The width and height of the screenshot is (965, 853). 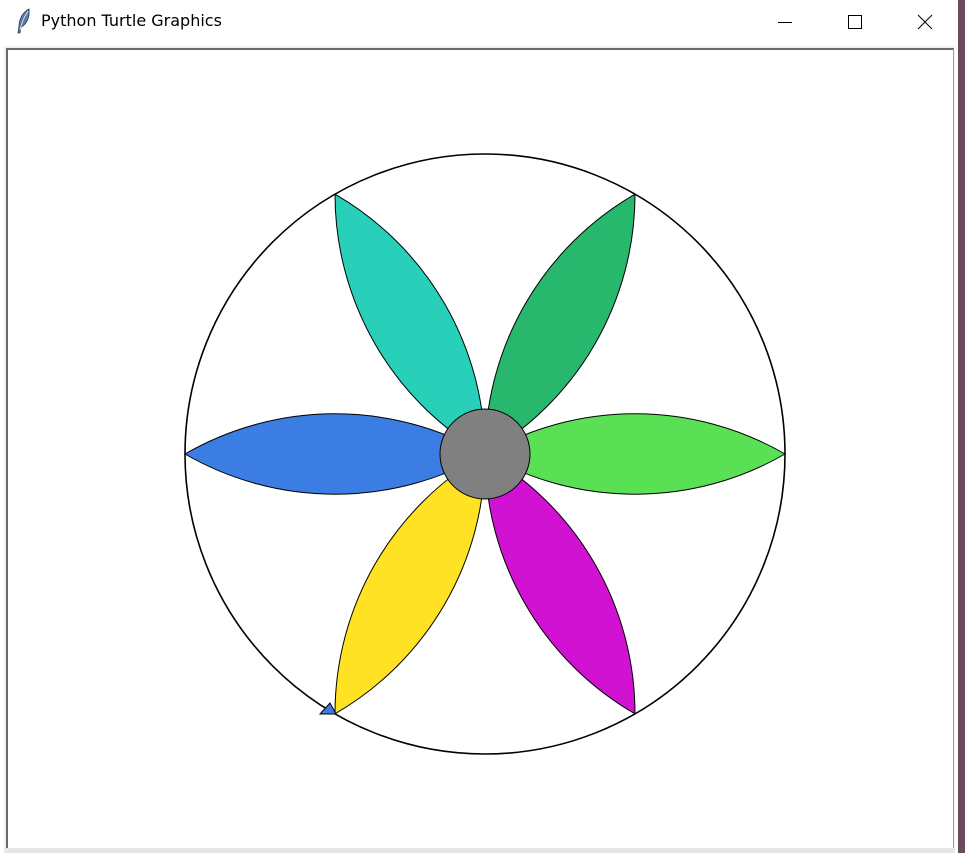 What do you see at coordinates (327, 708) in the screenshot?
I see `turtle-cursor-icon` at bounding box center [327, 708].